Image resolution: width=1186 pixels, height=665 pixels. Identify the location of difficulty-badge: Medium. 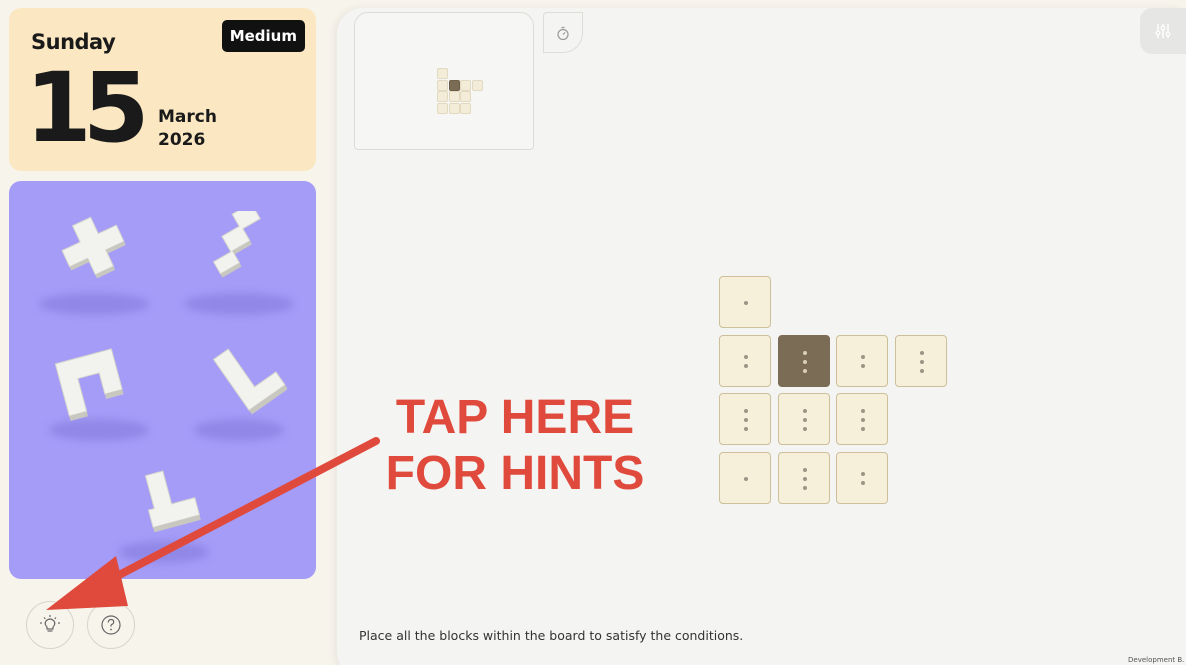
(263, 36).